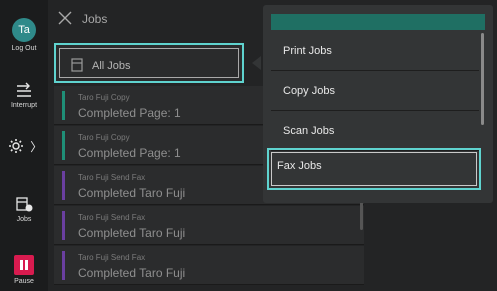 This screenshot has height=291, width=497. What do you see at coordinates (24, 219) in the screenshot?
I see `jobs-label: Jobs` at bounding box center [24, 219].